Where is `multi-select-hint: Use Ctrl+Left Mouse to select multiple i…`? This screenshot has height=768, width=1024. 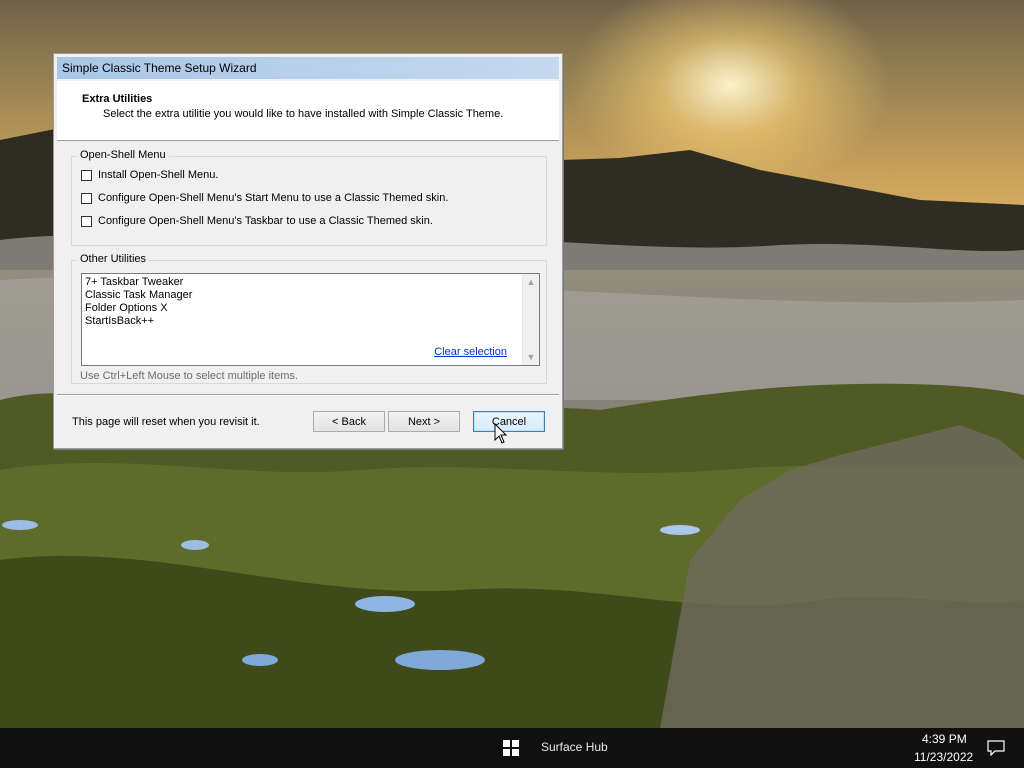 multi-select-hint: Use Ctrl+Left Mouse to select multiple i… is located at coordinates (189, 376).